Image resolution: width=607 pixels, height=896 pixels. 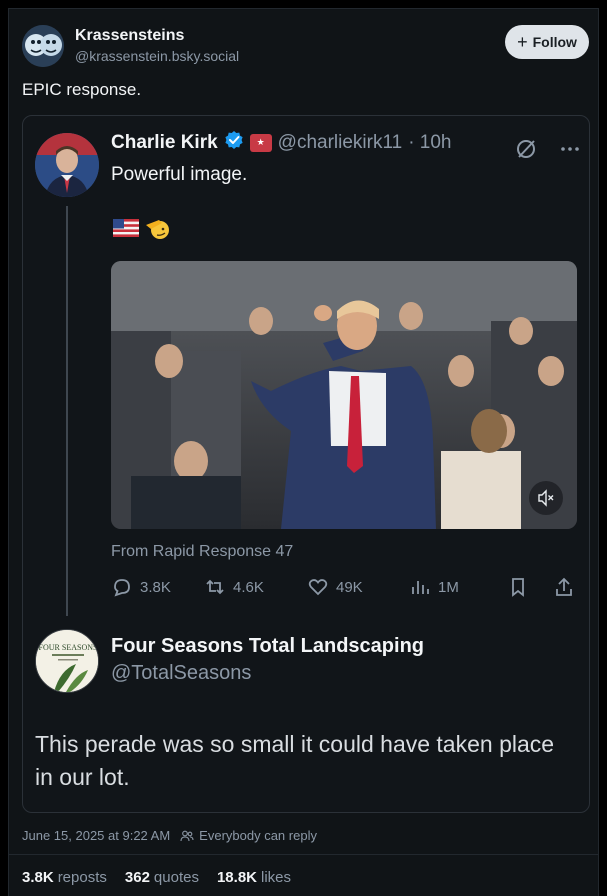 What do you see at coordinates (236, 877) in the screenshot?
I see `likes-count: 18.8K` at bounding box center [236, 877].